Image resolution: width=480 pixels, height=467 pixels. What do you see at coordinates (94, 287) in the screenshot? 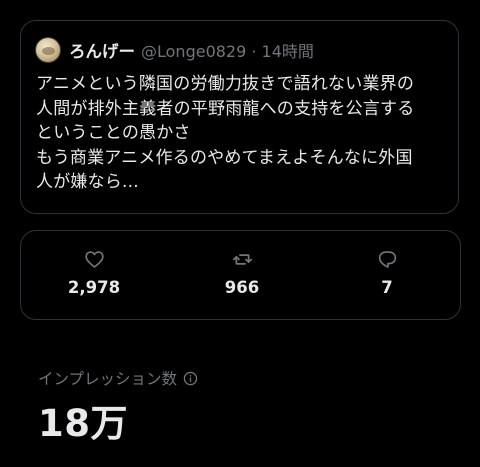
I see `likes-count: 2,978` at bounding box center [94, 287].